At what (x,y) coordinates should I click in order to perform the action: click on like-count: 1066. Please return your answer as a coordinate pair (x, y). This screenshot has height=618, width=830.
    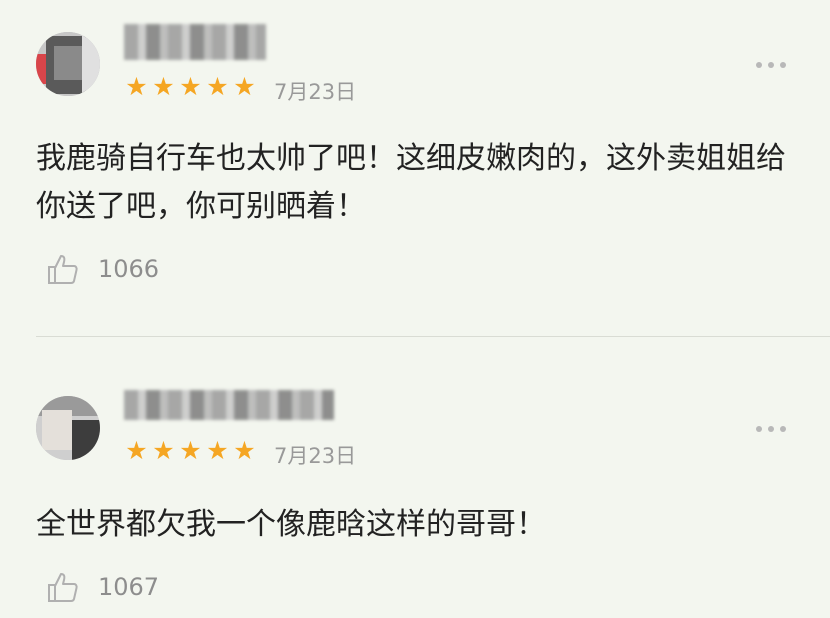
    Looking at the image, I should click on (129, 269).